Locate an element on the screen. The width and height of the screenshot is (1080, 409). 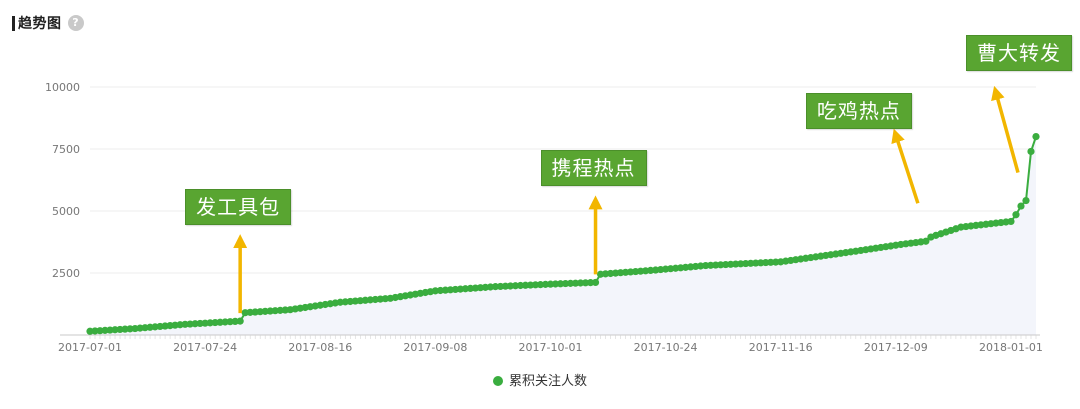
annotation-callout: 发工具包 is located at coordinates (238, 207).